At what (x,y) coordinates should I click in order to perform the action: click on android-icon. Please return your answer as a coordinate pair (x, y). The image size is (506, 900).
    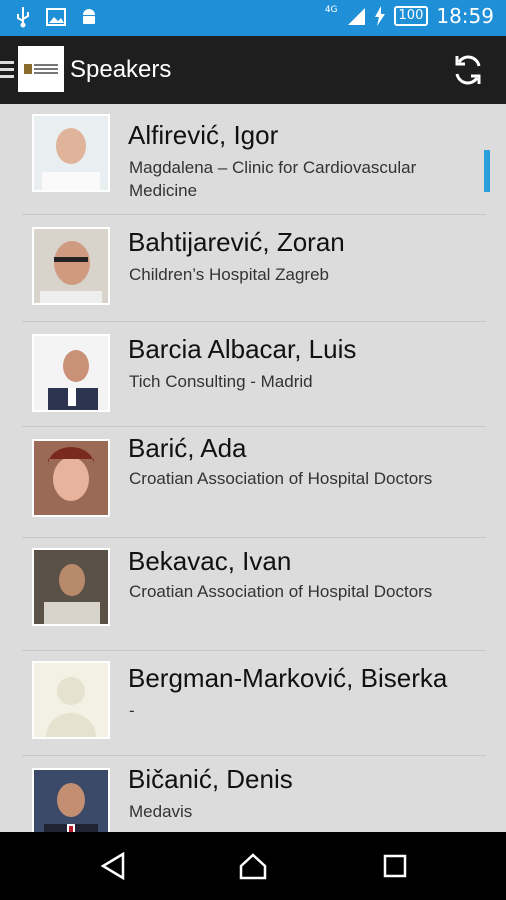
    Looking at the image, I should click on (89, 16).